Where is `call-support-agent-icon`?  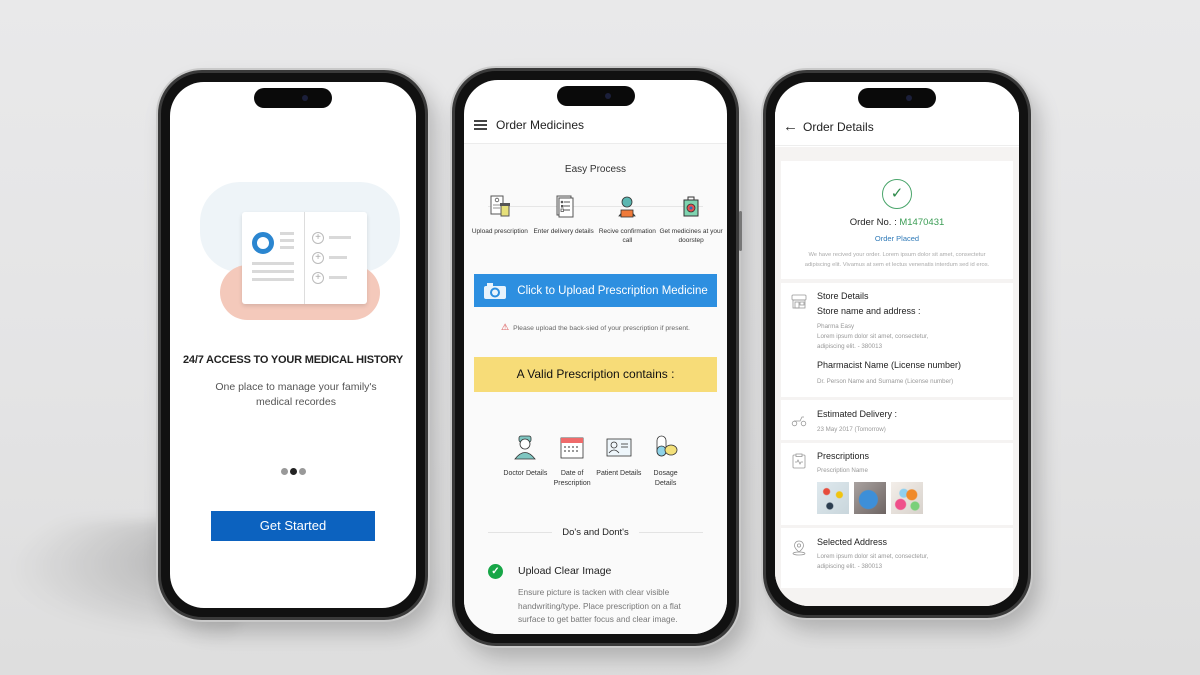 call-support-agent-icon is located at coordinates (627, 207).